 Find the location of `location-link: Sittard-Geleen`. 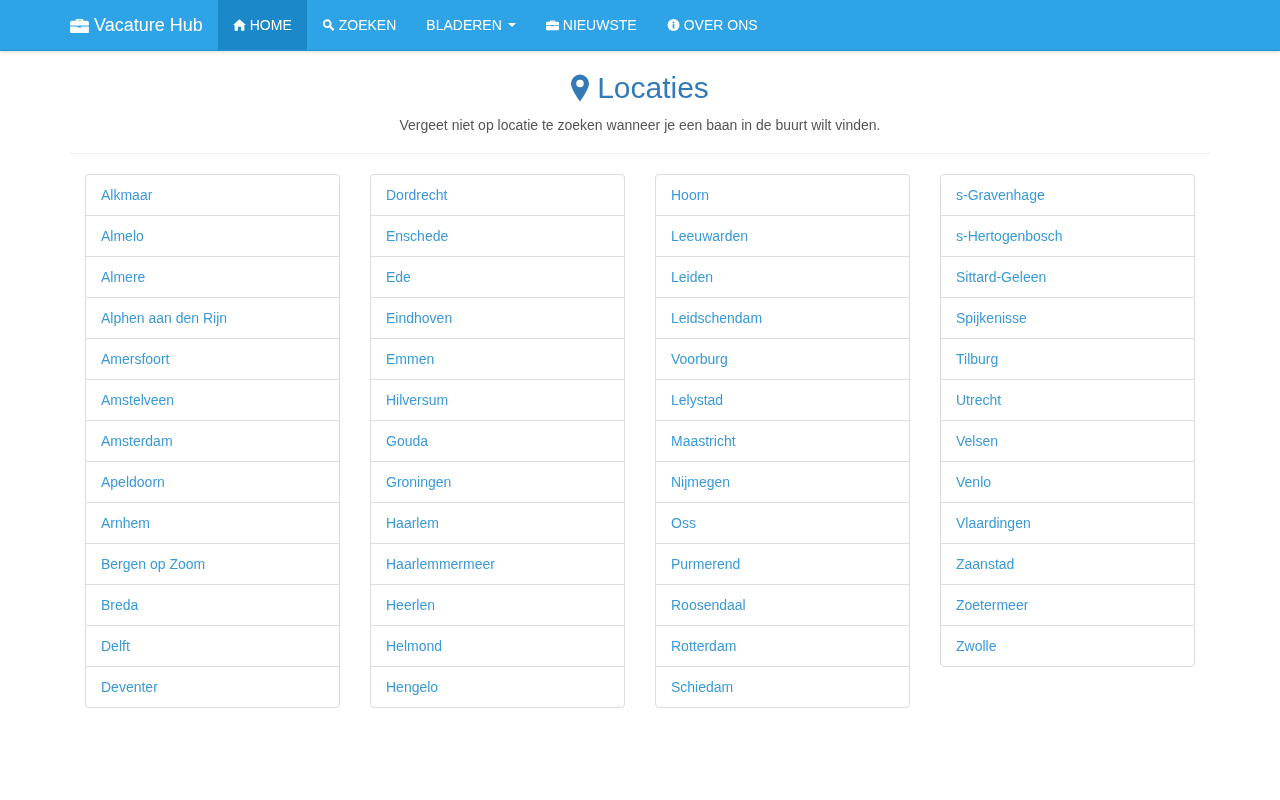

location-link: Sittard-Geleen is located at coordinates (1067, 276).